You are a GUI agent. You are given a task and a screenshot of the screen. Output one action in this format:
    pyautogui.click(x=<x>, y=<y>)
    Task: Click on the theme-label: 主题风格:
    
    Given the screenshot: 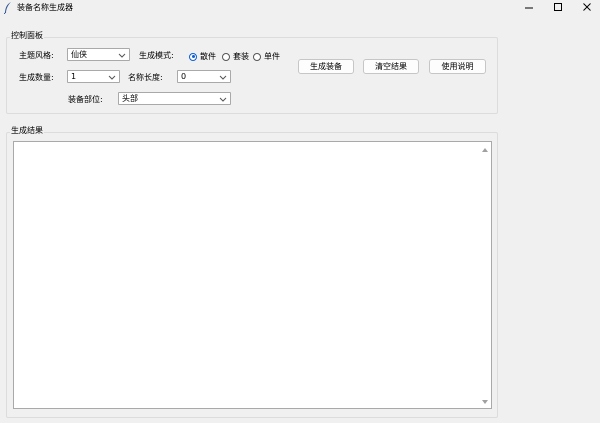 What is the action you would take?
    pyautogui.click(x=36, y=55)
    